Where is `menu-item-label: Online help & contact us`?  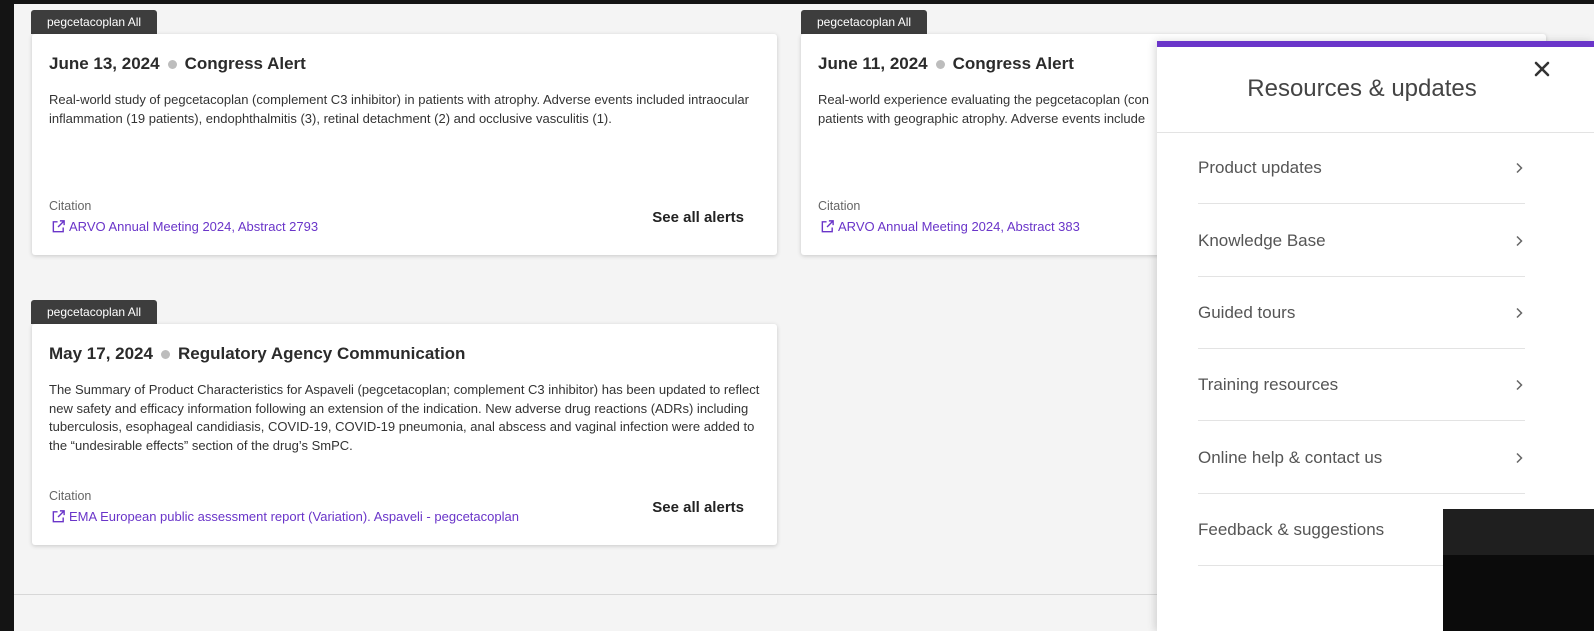
menu-item-label: Online help & contact us is located at coordinates (1290, 457).